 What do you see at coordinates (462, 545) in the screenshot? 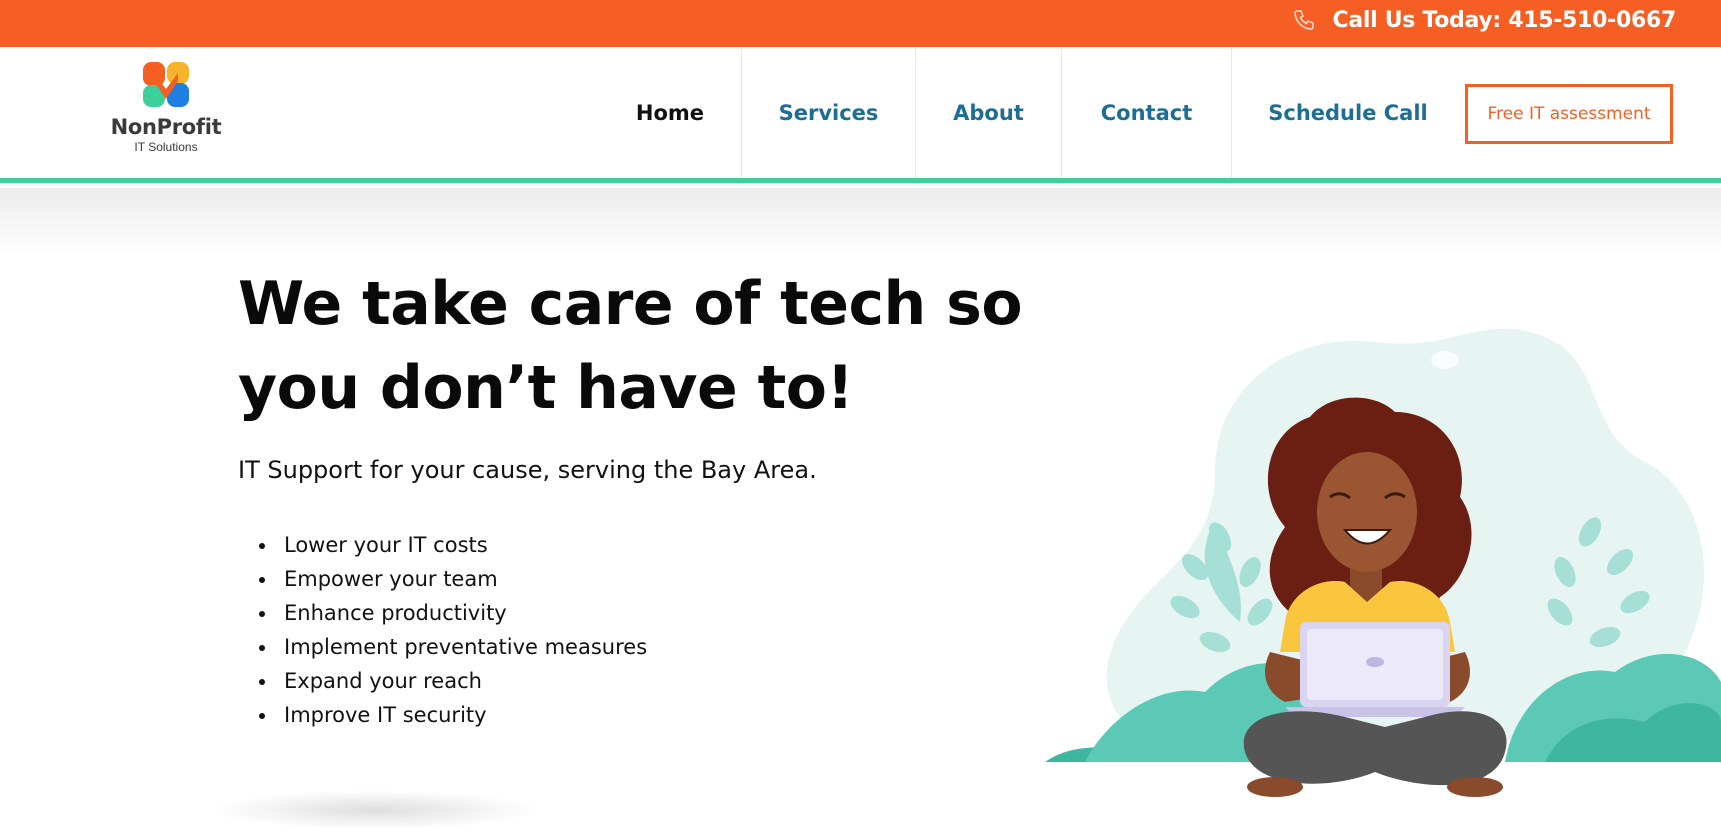
I see `list-item: Lower your IT costs` at bounding box center [462, 545].